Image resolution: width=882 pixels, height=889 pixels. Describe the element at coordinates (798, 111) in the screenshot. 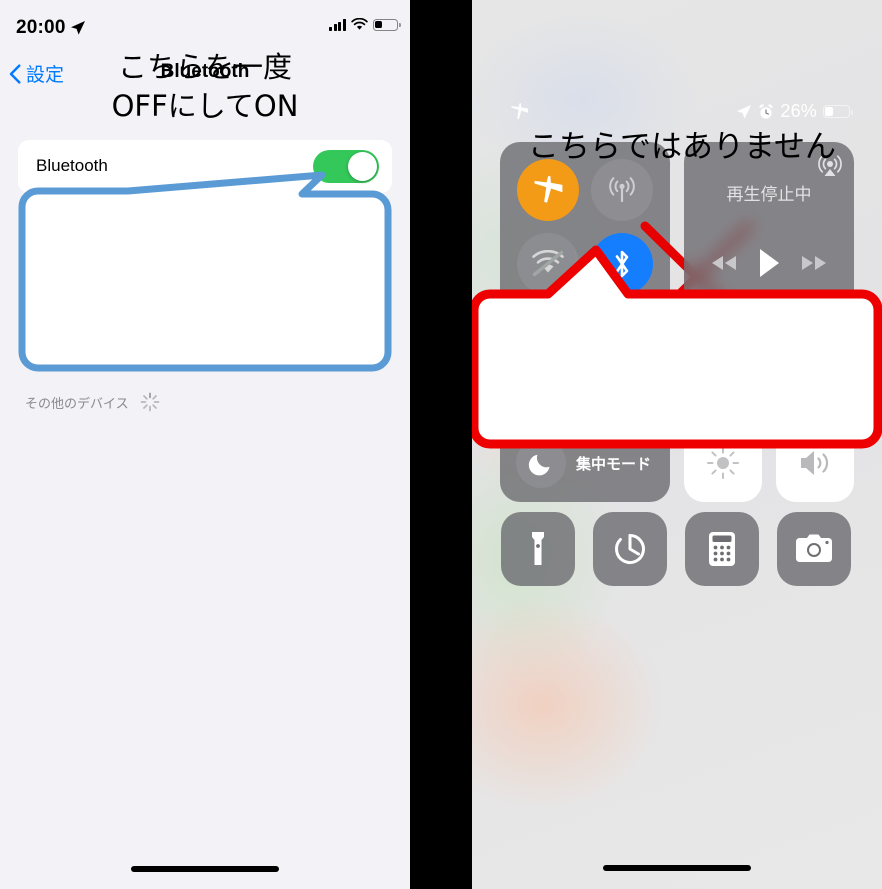

I see `battery-percent-label: 26%` at that location.